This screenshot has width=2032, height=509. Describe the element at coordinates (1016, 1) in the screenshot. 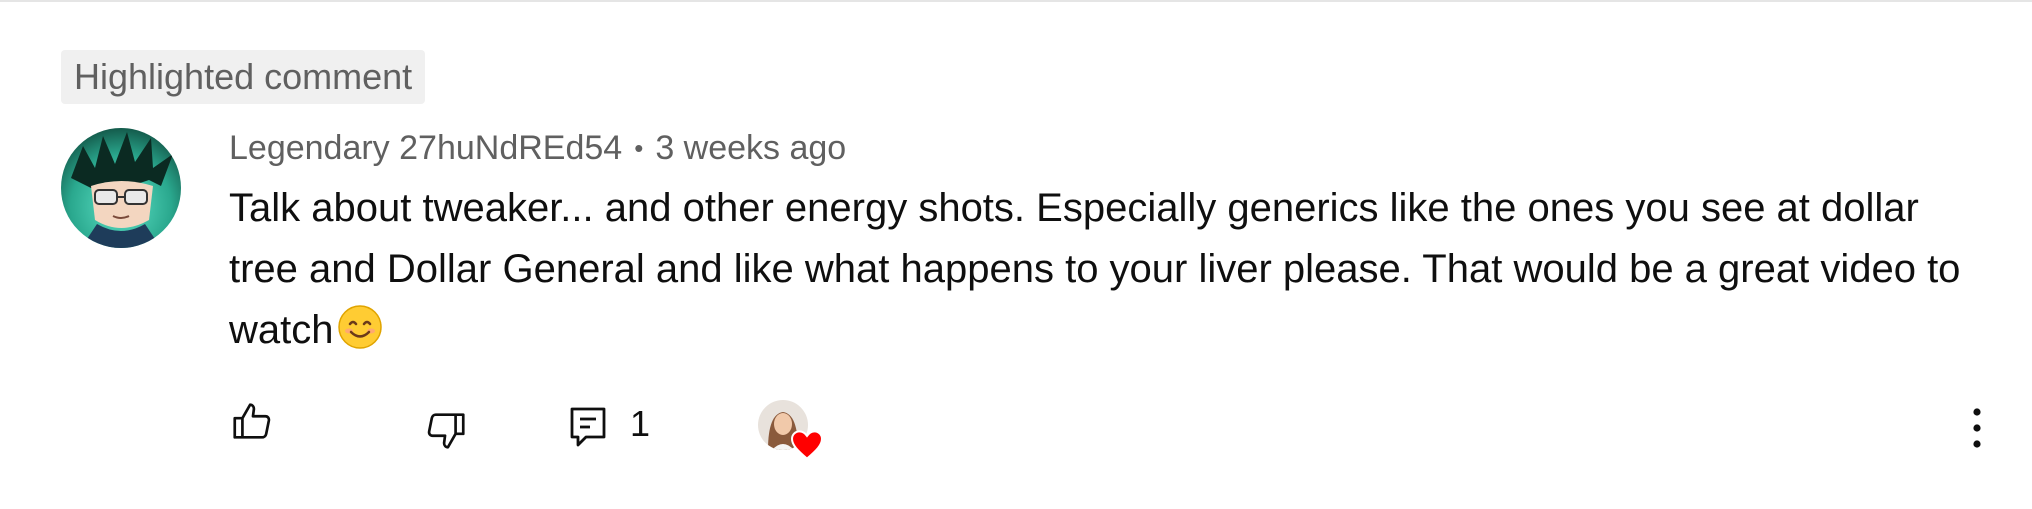

I see `top-divider` at that location.